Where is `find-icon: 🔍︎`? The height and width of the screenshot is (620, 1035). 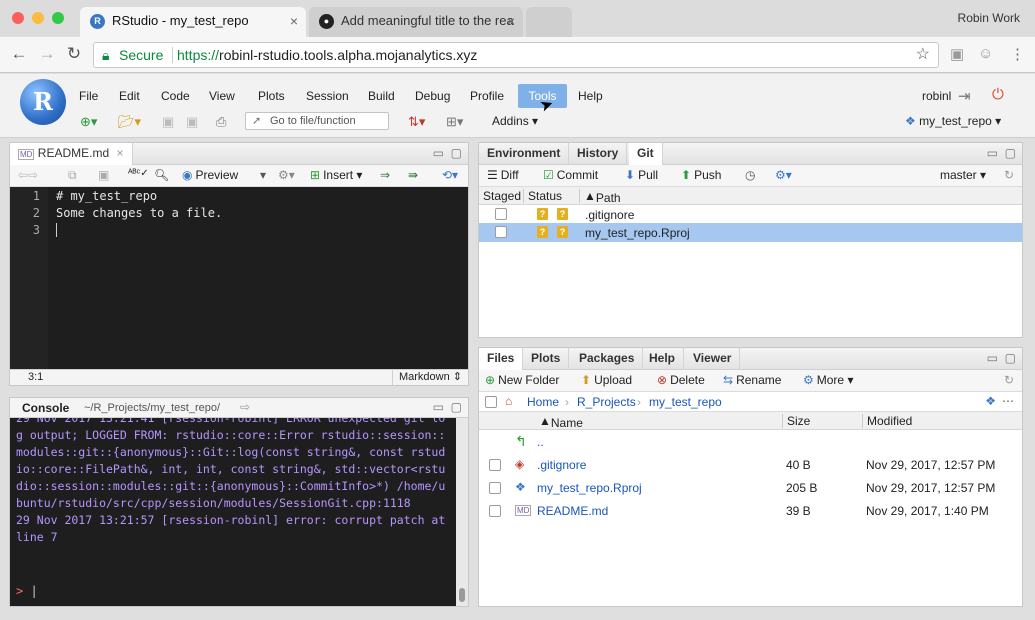
find-icon: 🔍︎ is located at coordinates (161, 175).